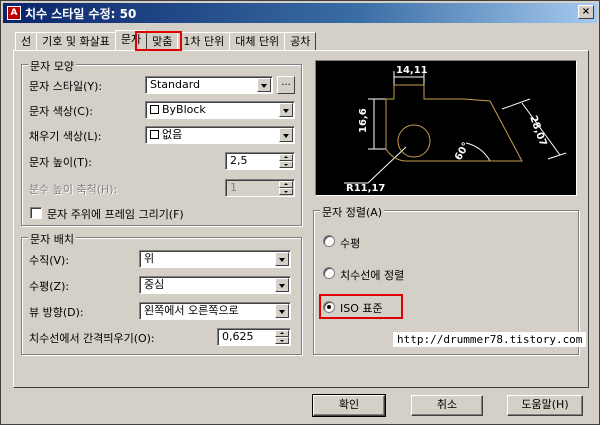 This screenshot has width=600, height=425. What do you see at coordinates (215, 259) in the screenshot?
I see `vertical-select: 위` at bounding box center [215, 259].